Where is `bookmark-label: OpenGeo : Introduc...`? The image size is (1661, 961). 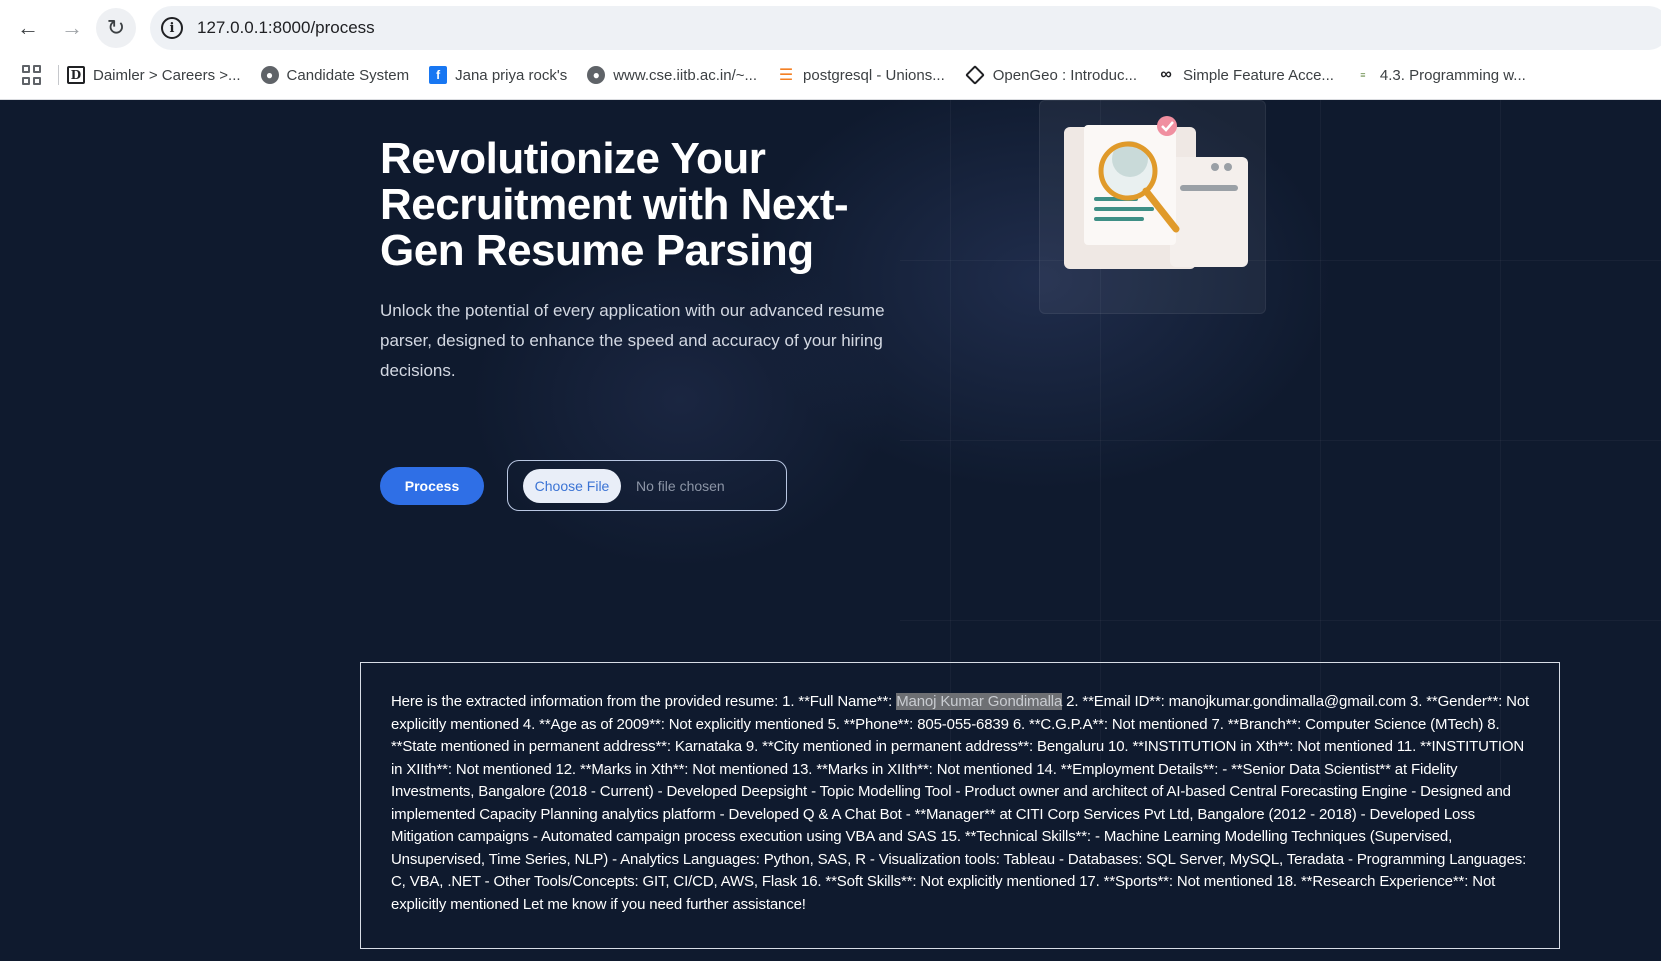 bookmark-label: OpenGeo : Introduc... is located at coordinates (1065, 75).